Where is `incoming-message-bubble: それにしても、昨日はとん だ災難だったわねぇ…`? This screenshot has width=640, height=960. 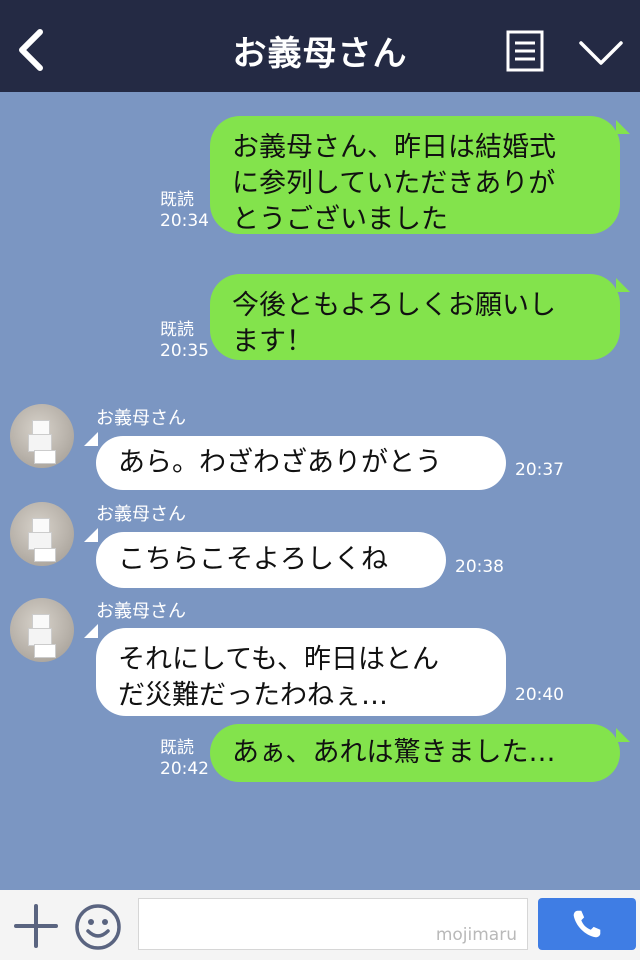
incoming-message-bubble: それにしても、昨日はとん だ災難だったわねぇ… is located at coordinates (301, 672).